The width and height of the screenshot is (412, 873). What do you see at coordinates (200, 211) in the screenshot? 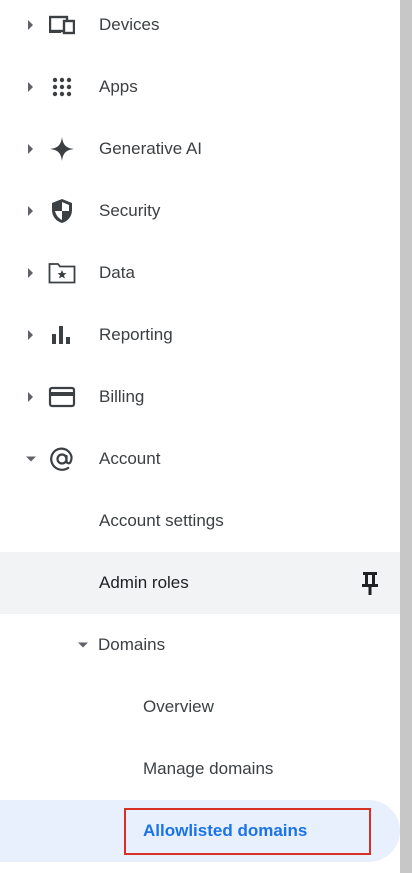
I see `nav-item-security: Security` at bounding box center [200, 211].